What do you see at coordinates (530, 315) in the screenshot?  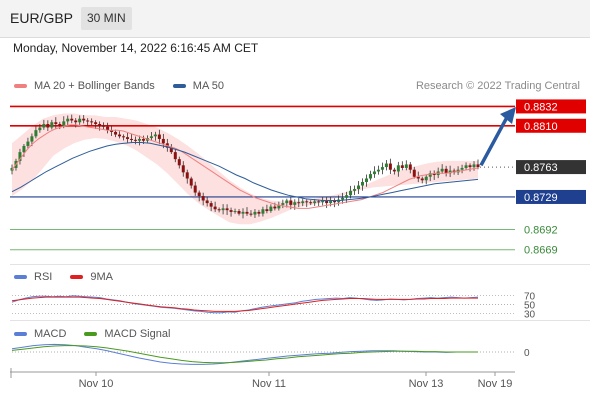 I see `rsi-tick-label: 30` at bounding box center [530, 315].